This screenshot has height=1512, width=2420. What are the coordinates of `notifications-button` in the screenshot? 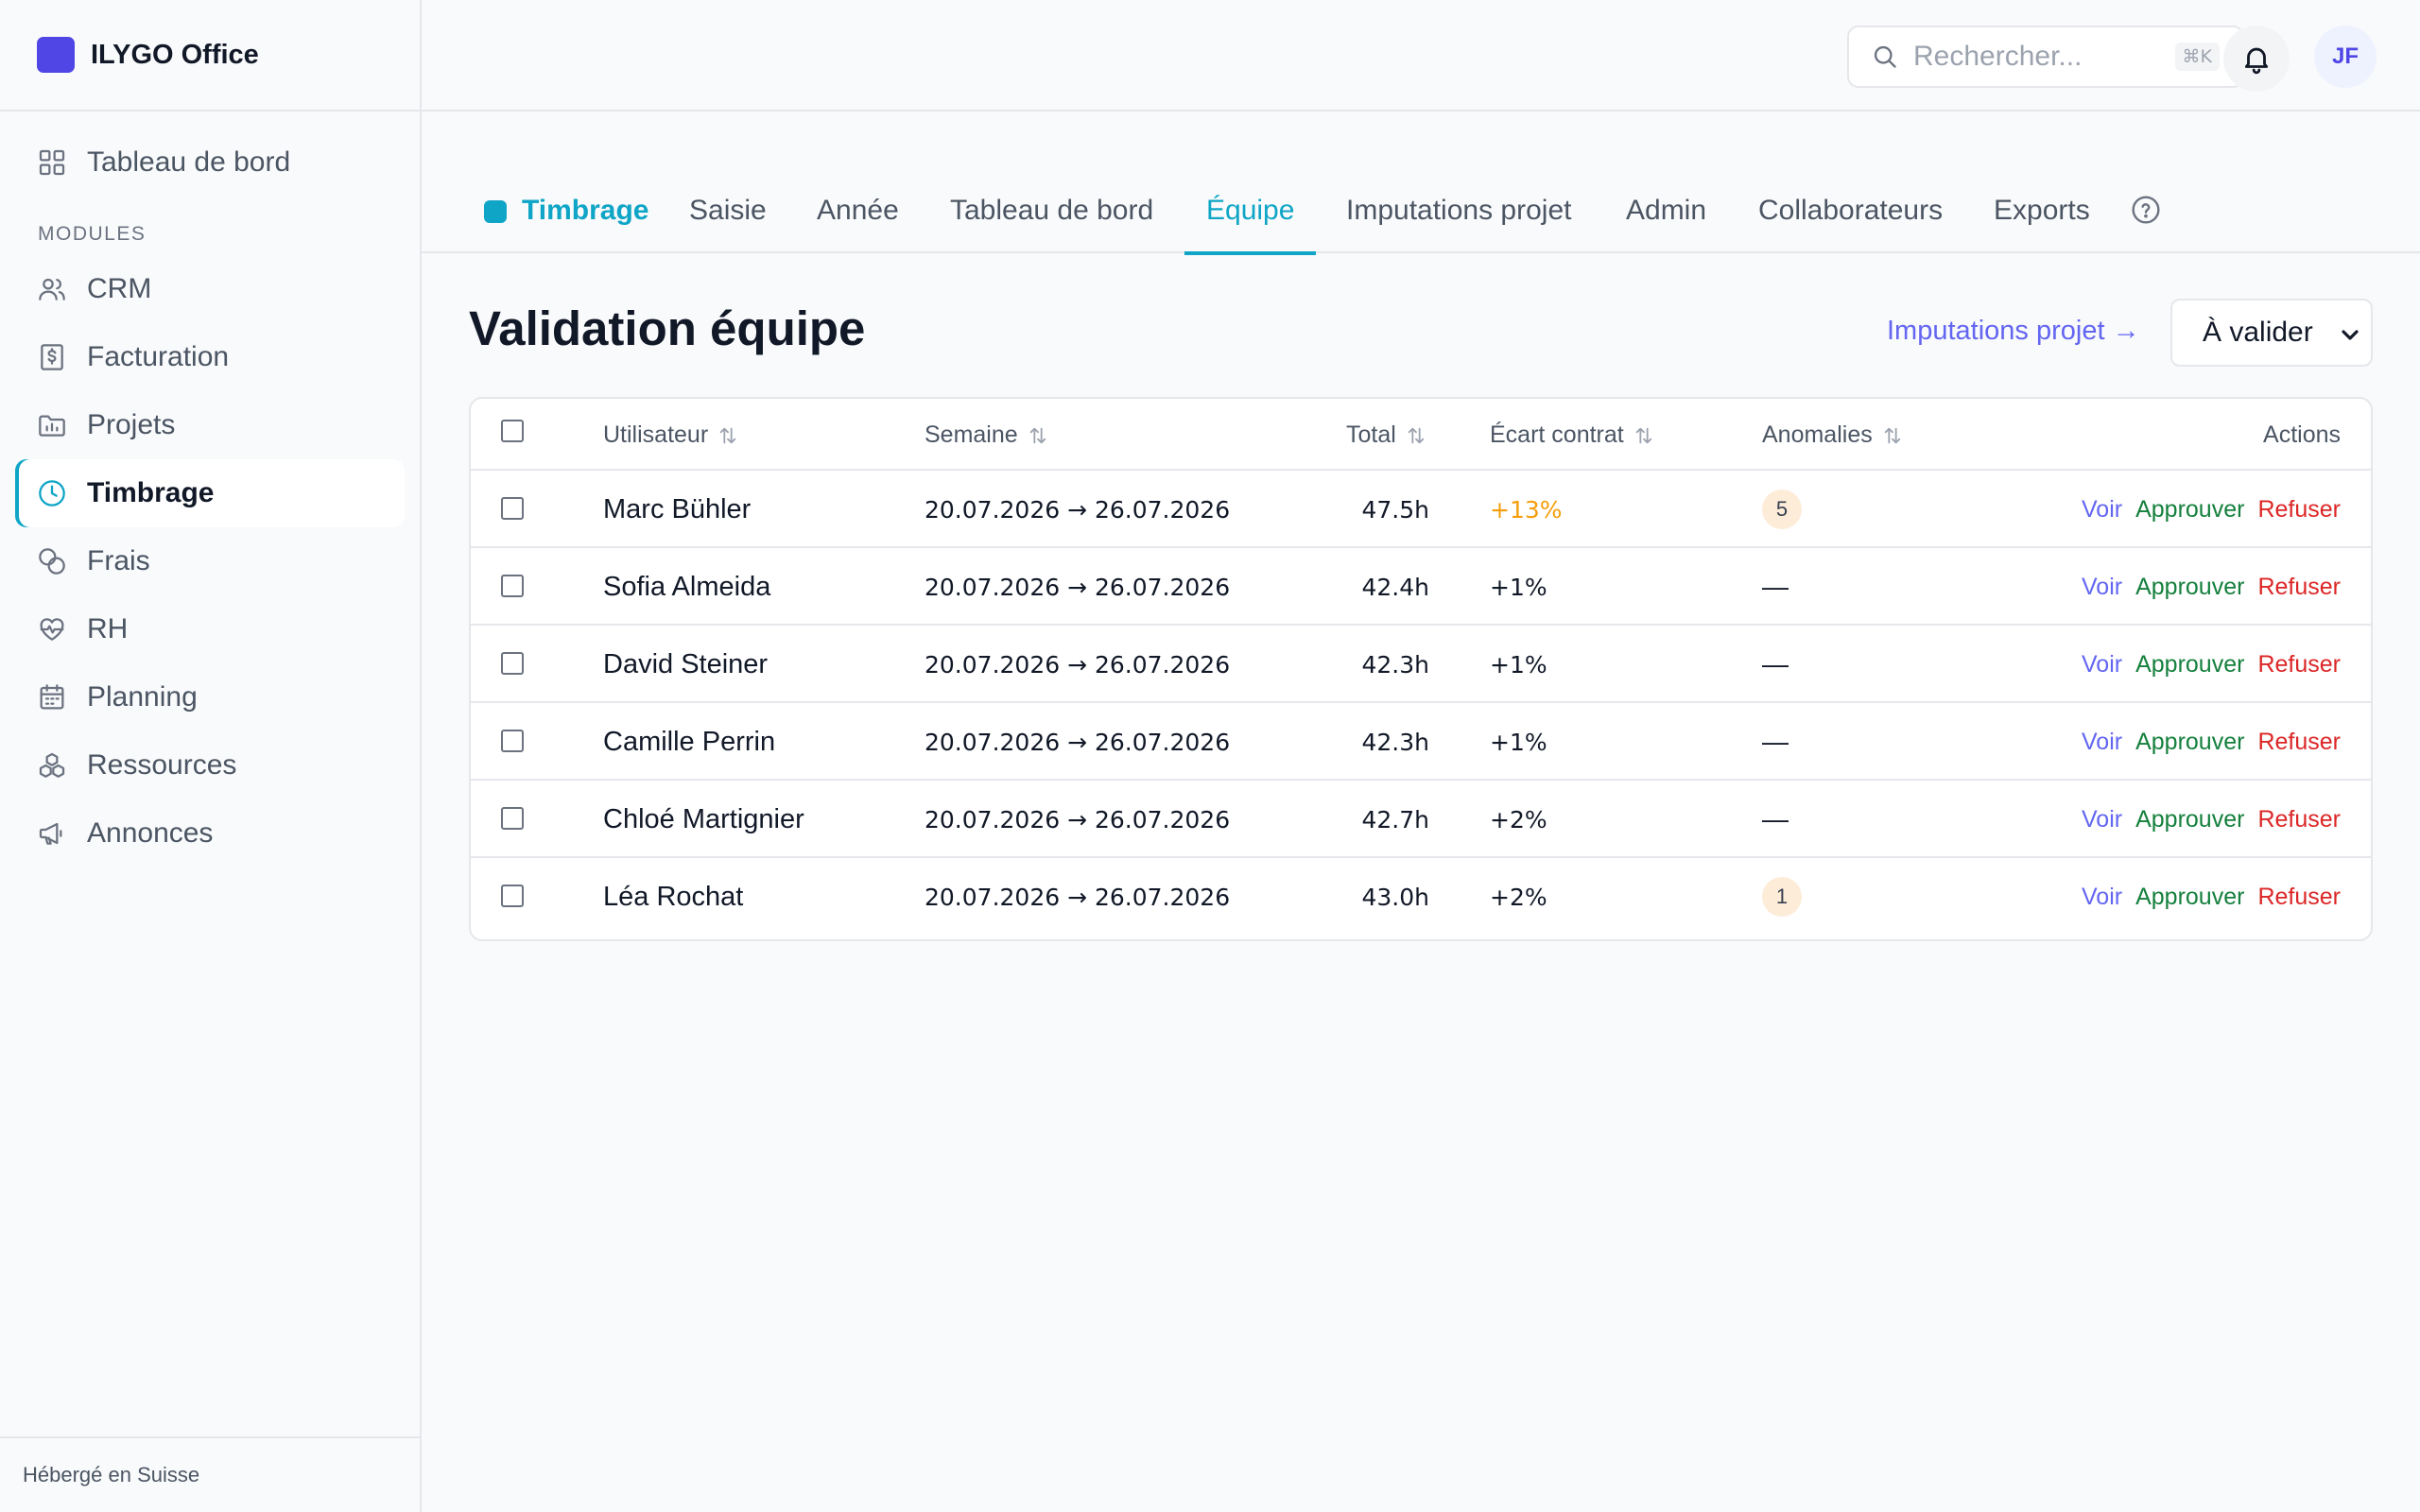 It's located at (2256, 59).